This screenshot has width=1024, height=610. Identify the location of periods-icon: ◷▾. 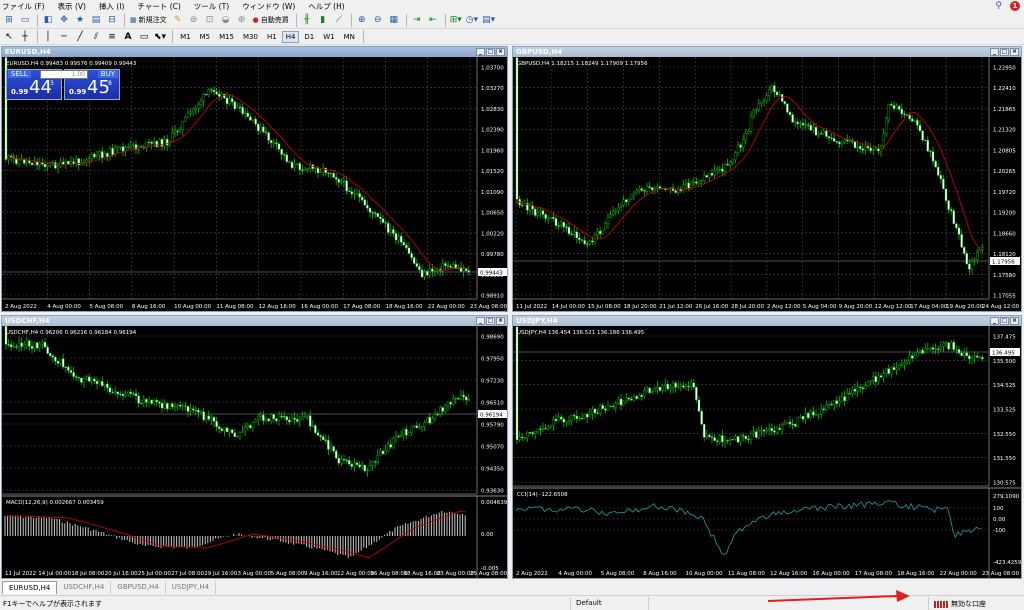
(472, 20).